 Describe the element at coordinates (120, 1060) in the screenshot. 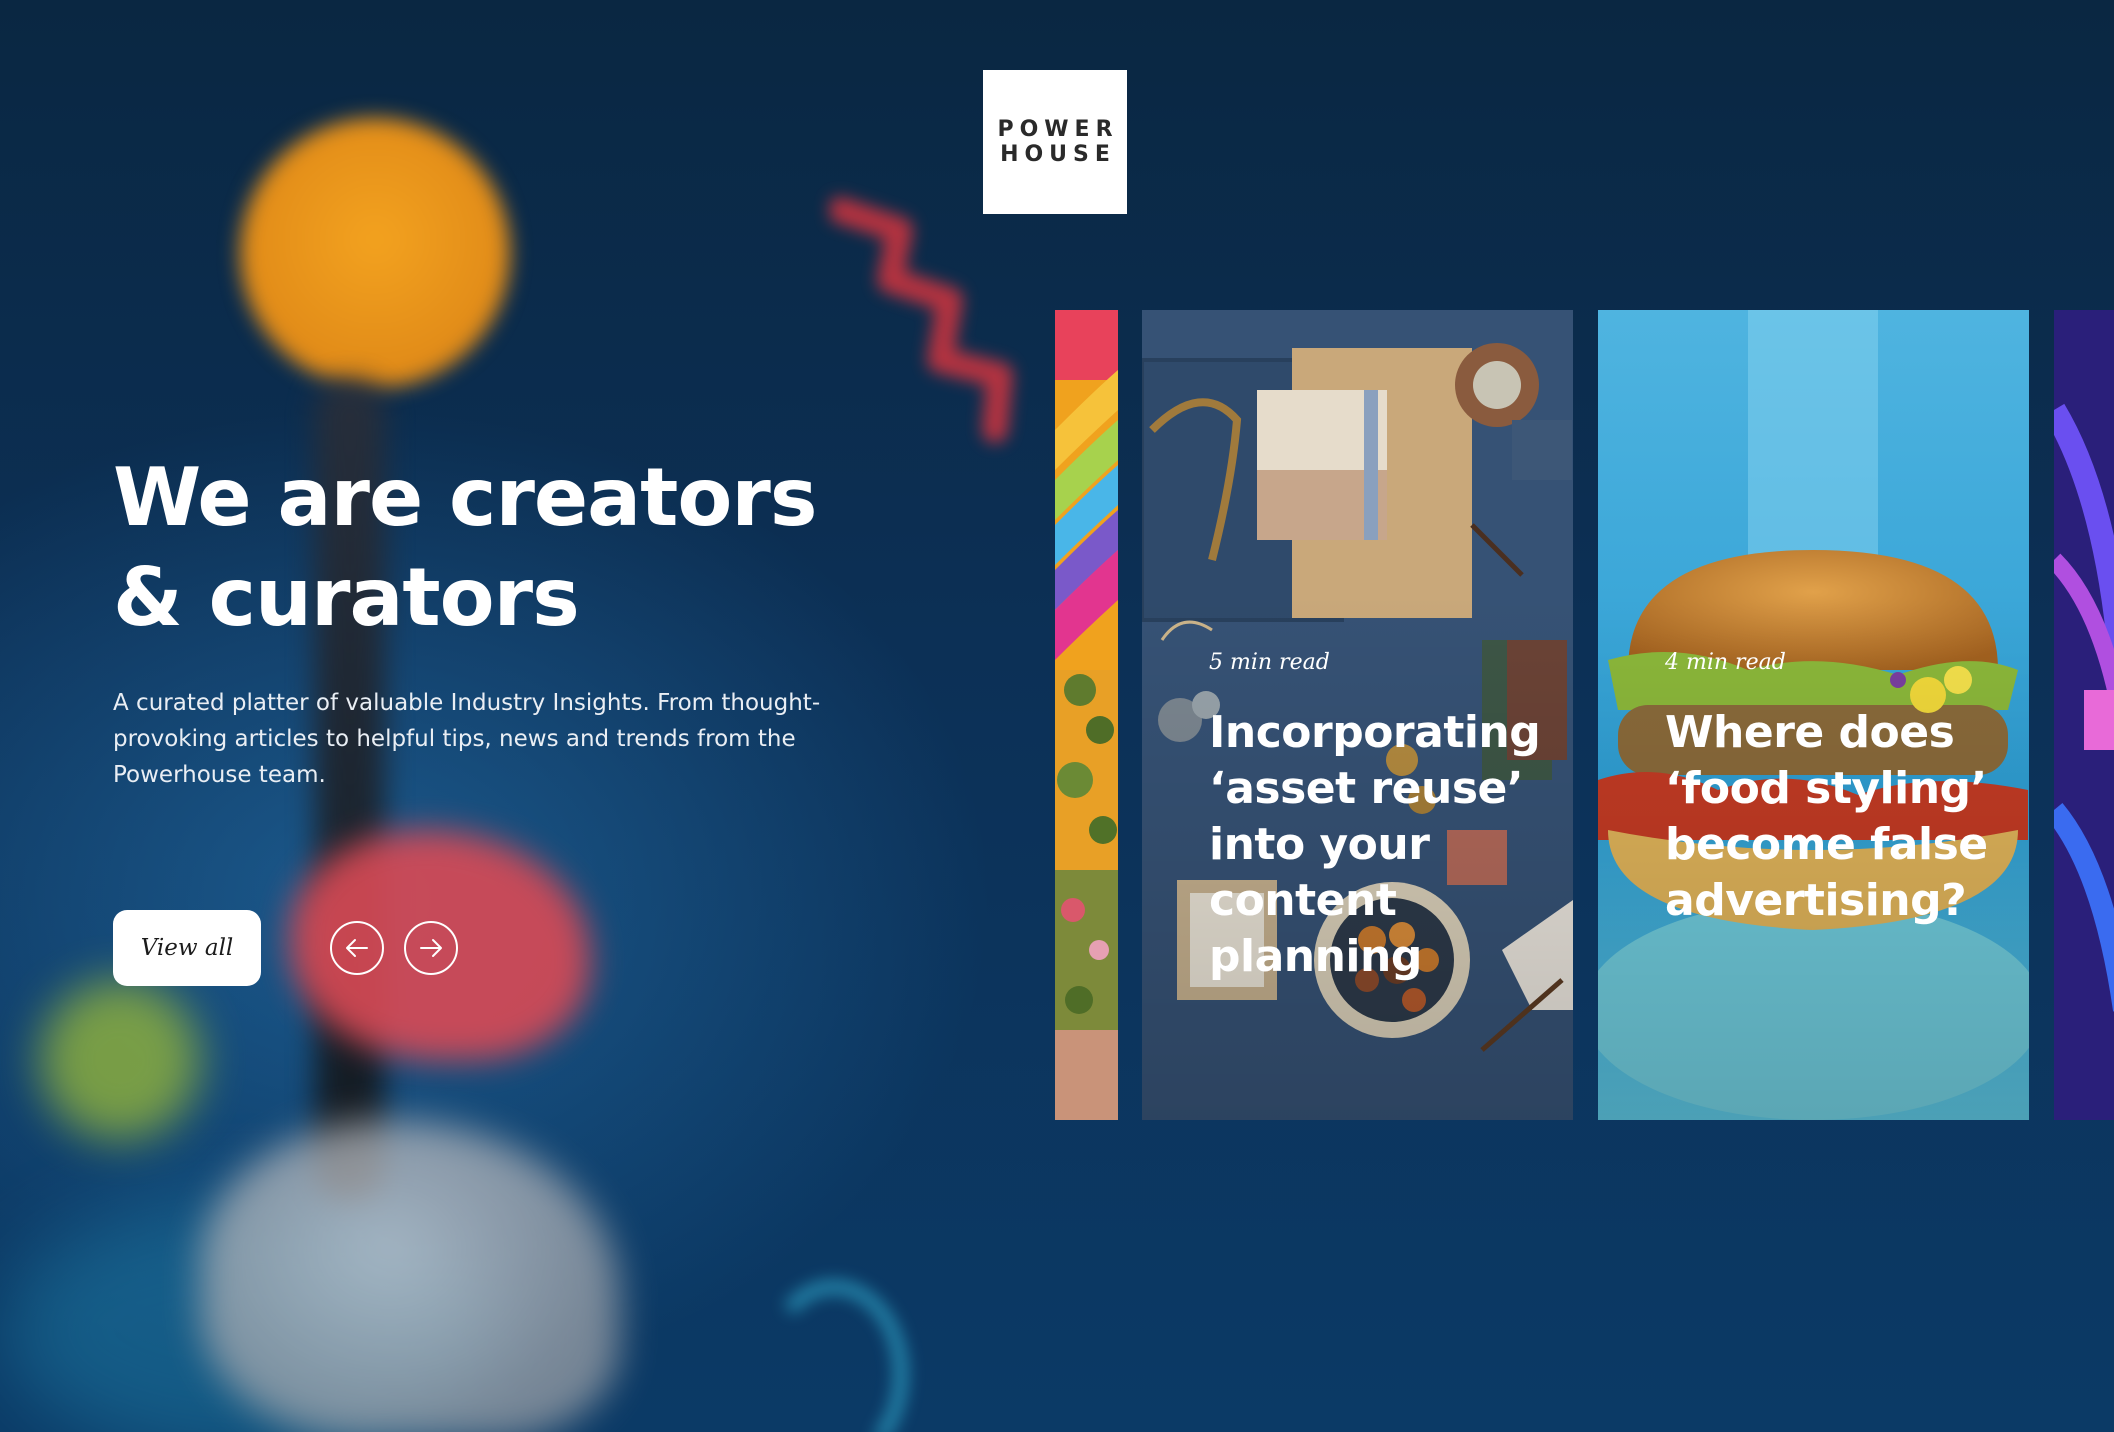

I see `background-green-shape` at that location.